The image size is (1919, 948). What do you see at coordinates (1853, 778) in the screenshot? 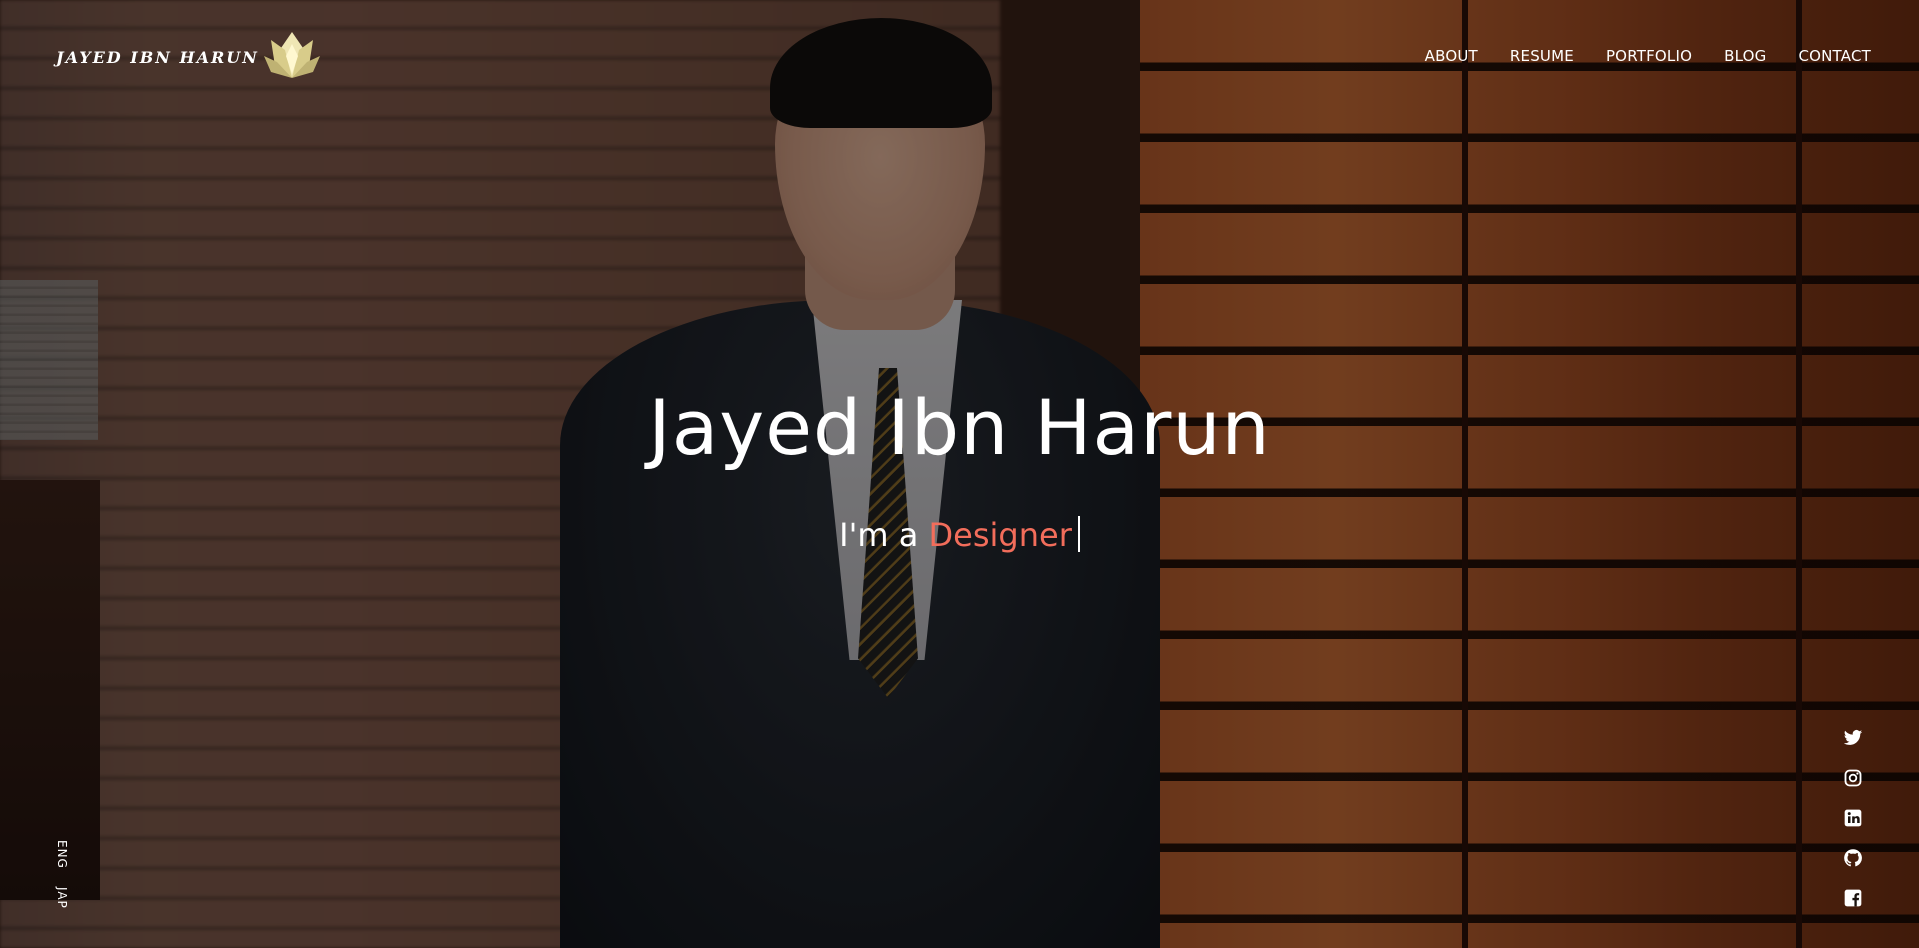
I see `instagram-icon` at bounding box center [1853, 778].